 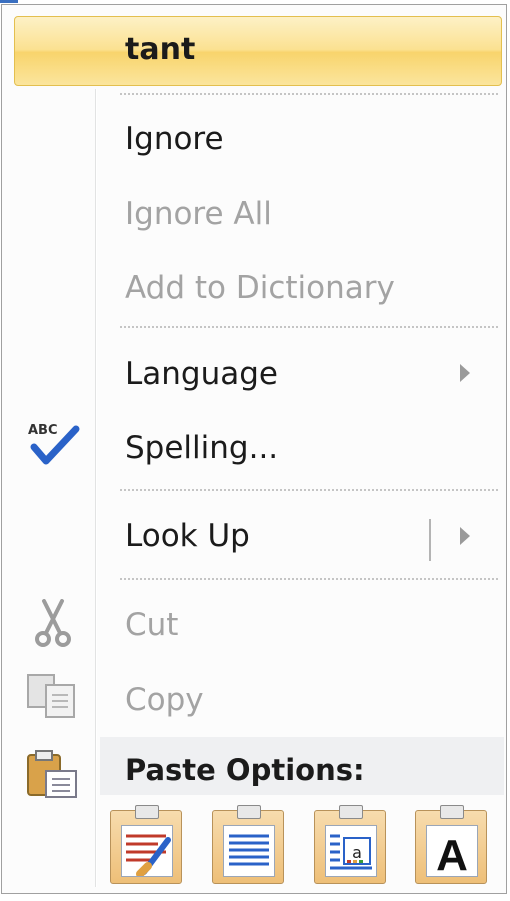 I want to click on menu-item-add-to-dictionary: Add to Dictionary, so click(x=260, y=288).